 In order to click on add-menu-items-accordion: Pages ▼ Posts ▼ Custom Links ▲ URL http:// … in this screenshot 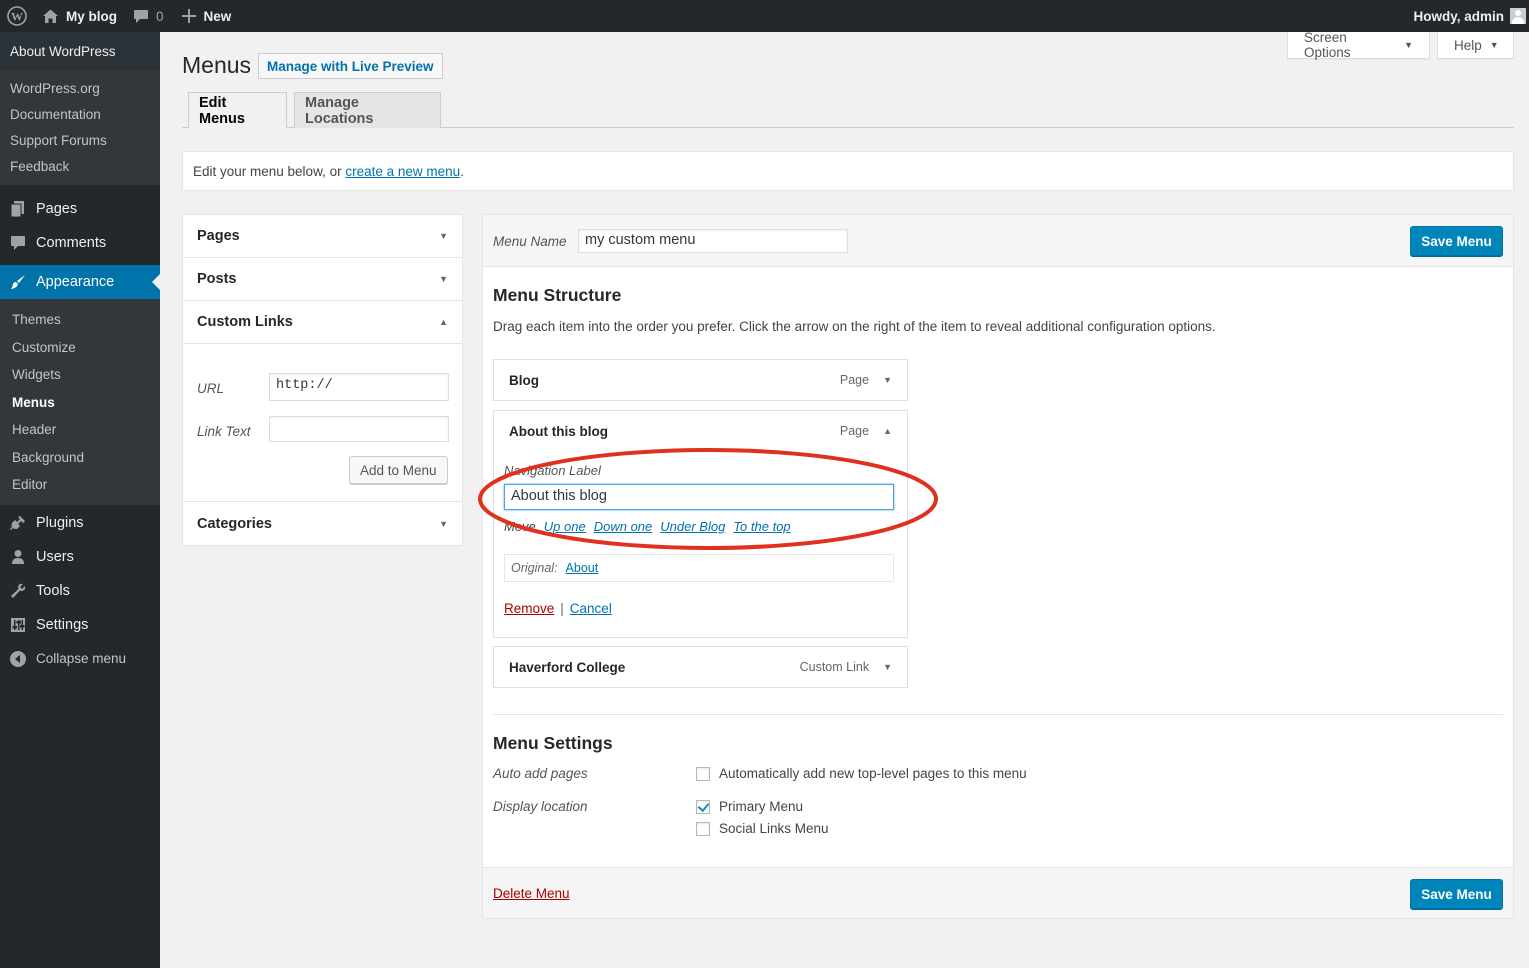, I will do `click(322, 380)`.